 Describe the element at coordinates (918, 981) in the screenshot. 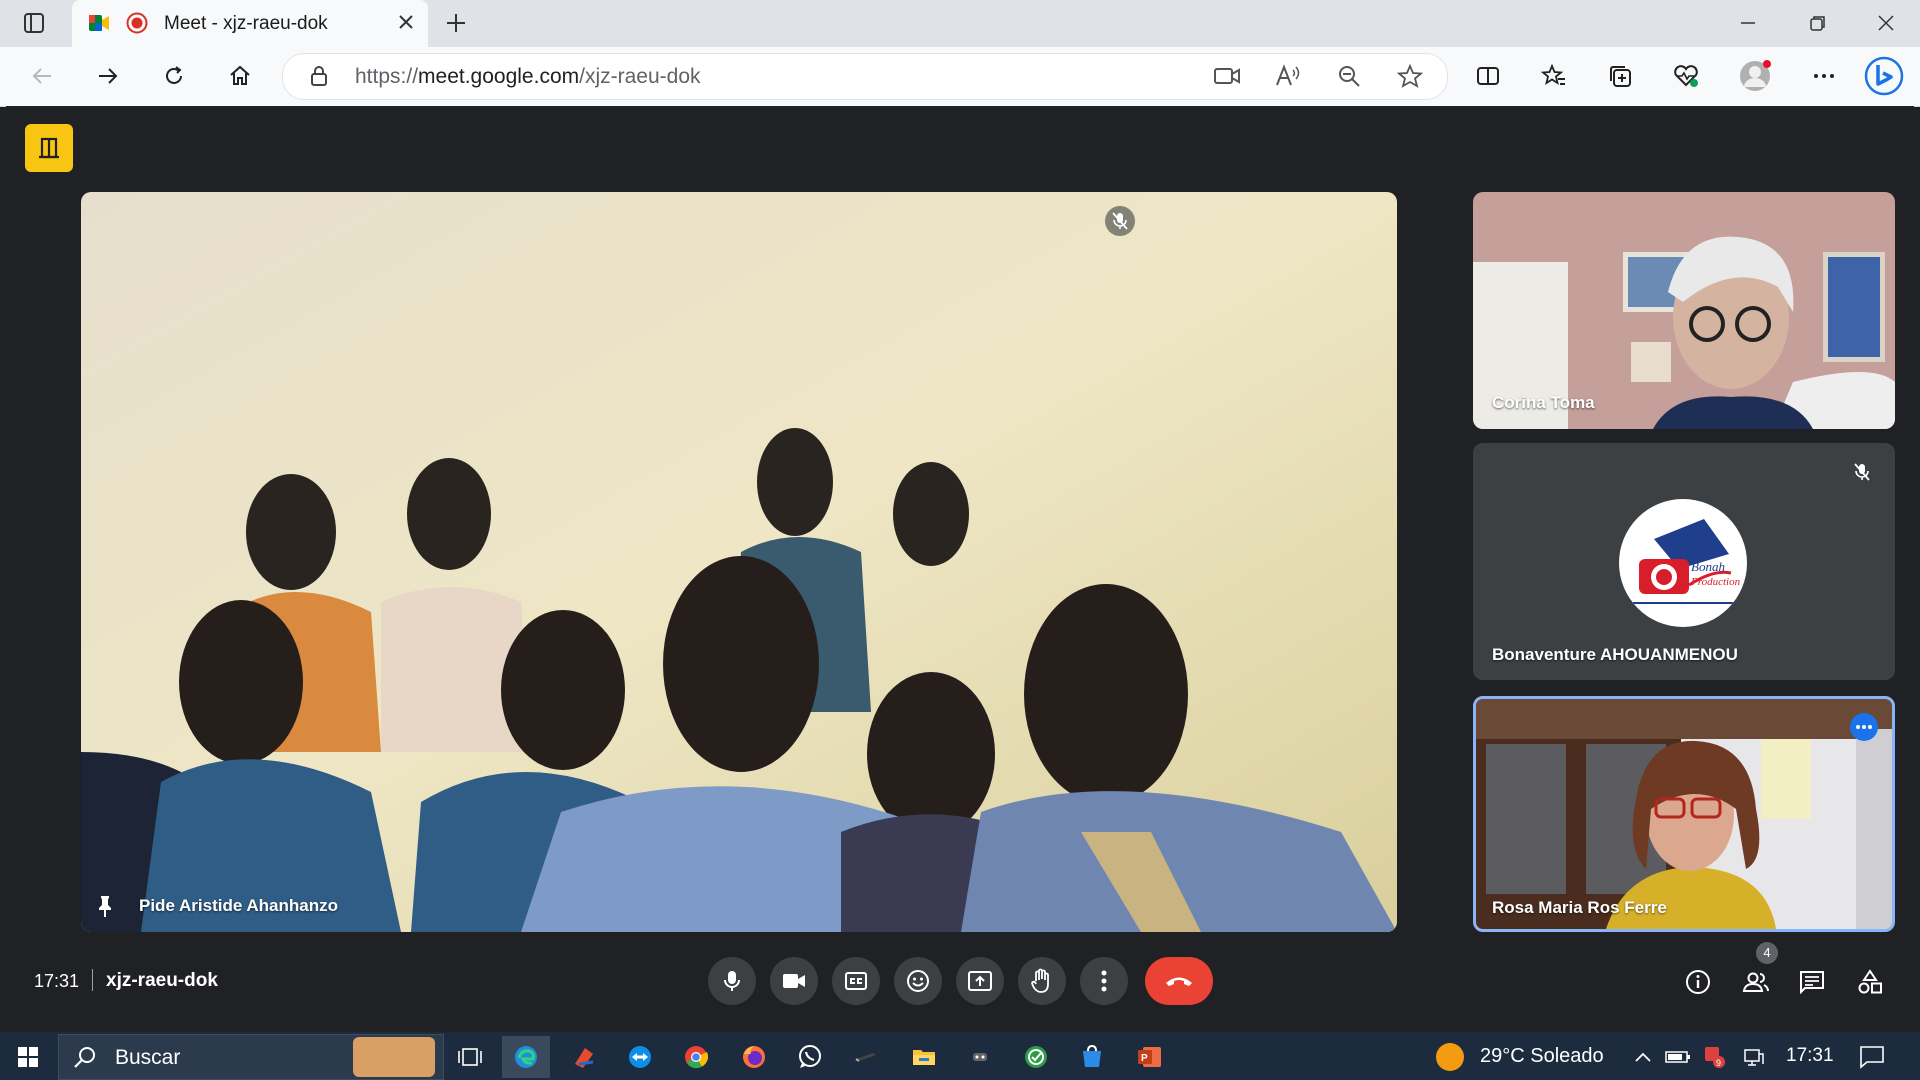

I see `emoji-button` at that location.